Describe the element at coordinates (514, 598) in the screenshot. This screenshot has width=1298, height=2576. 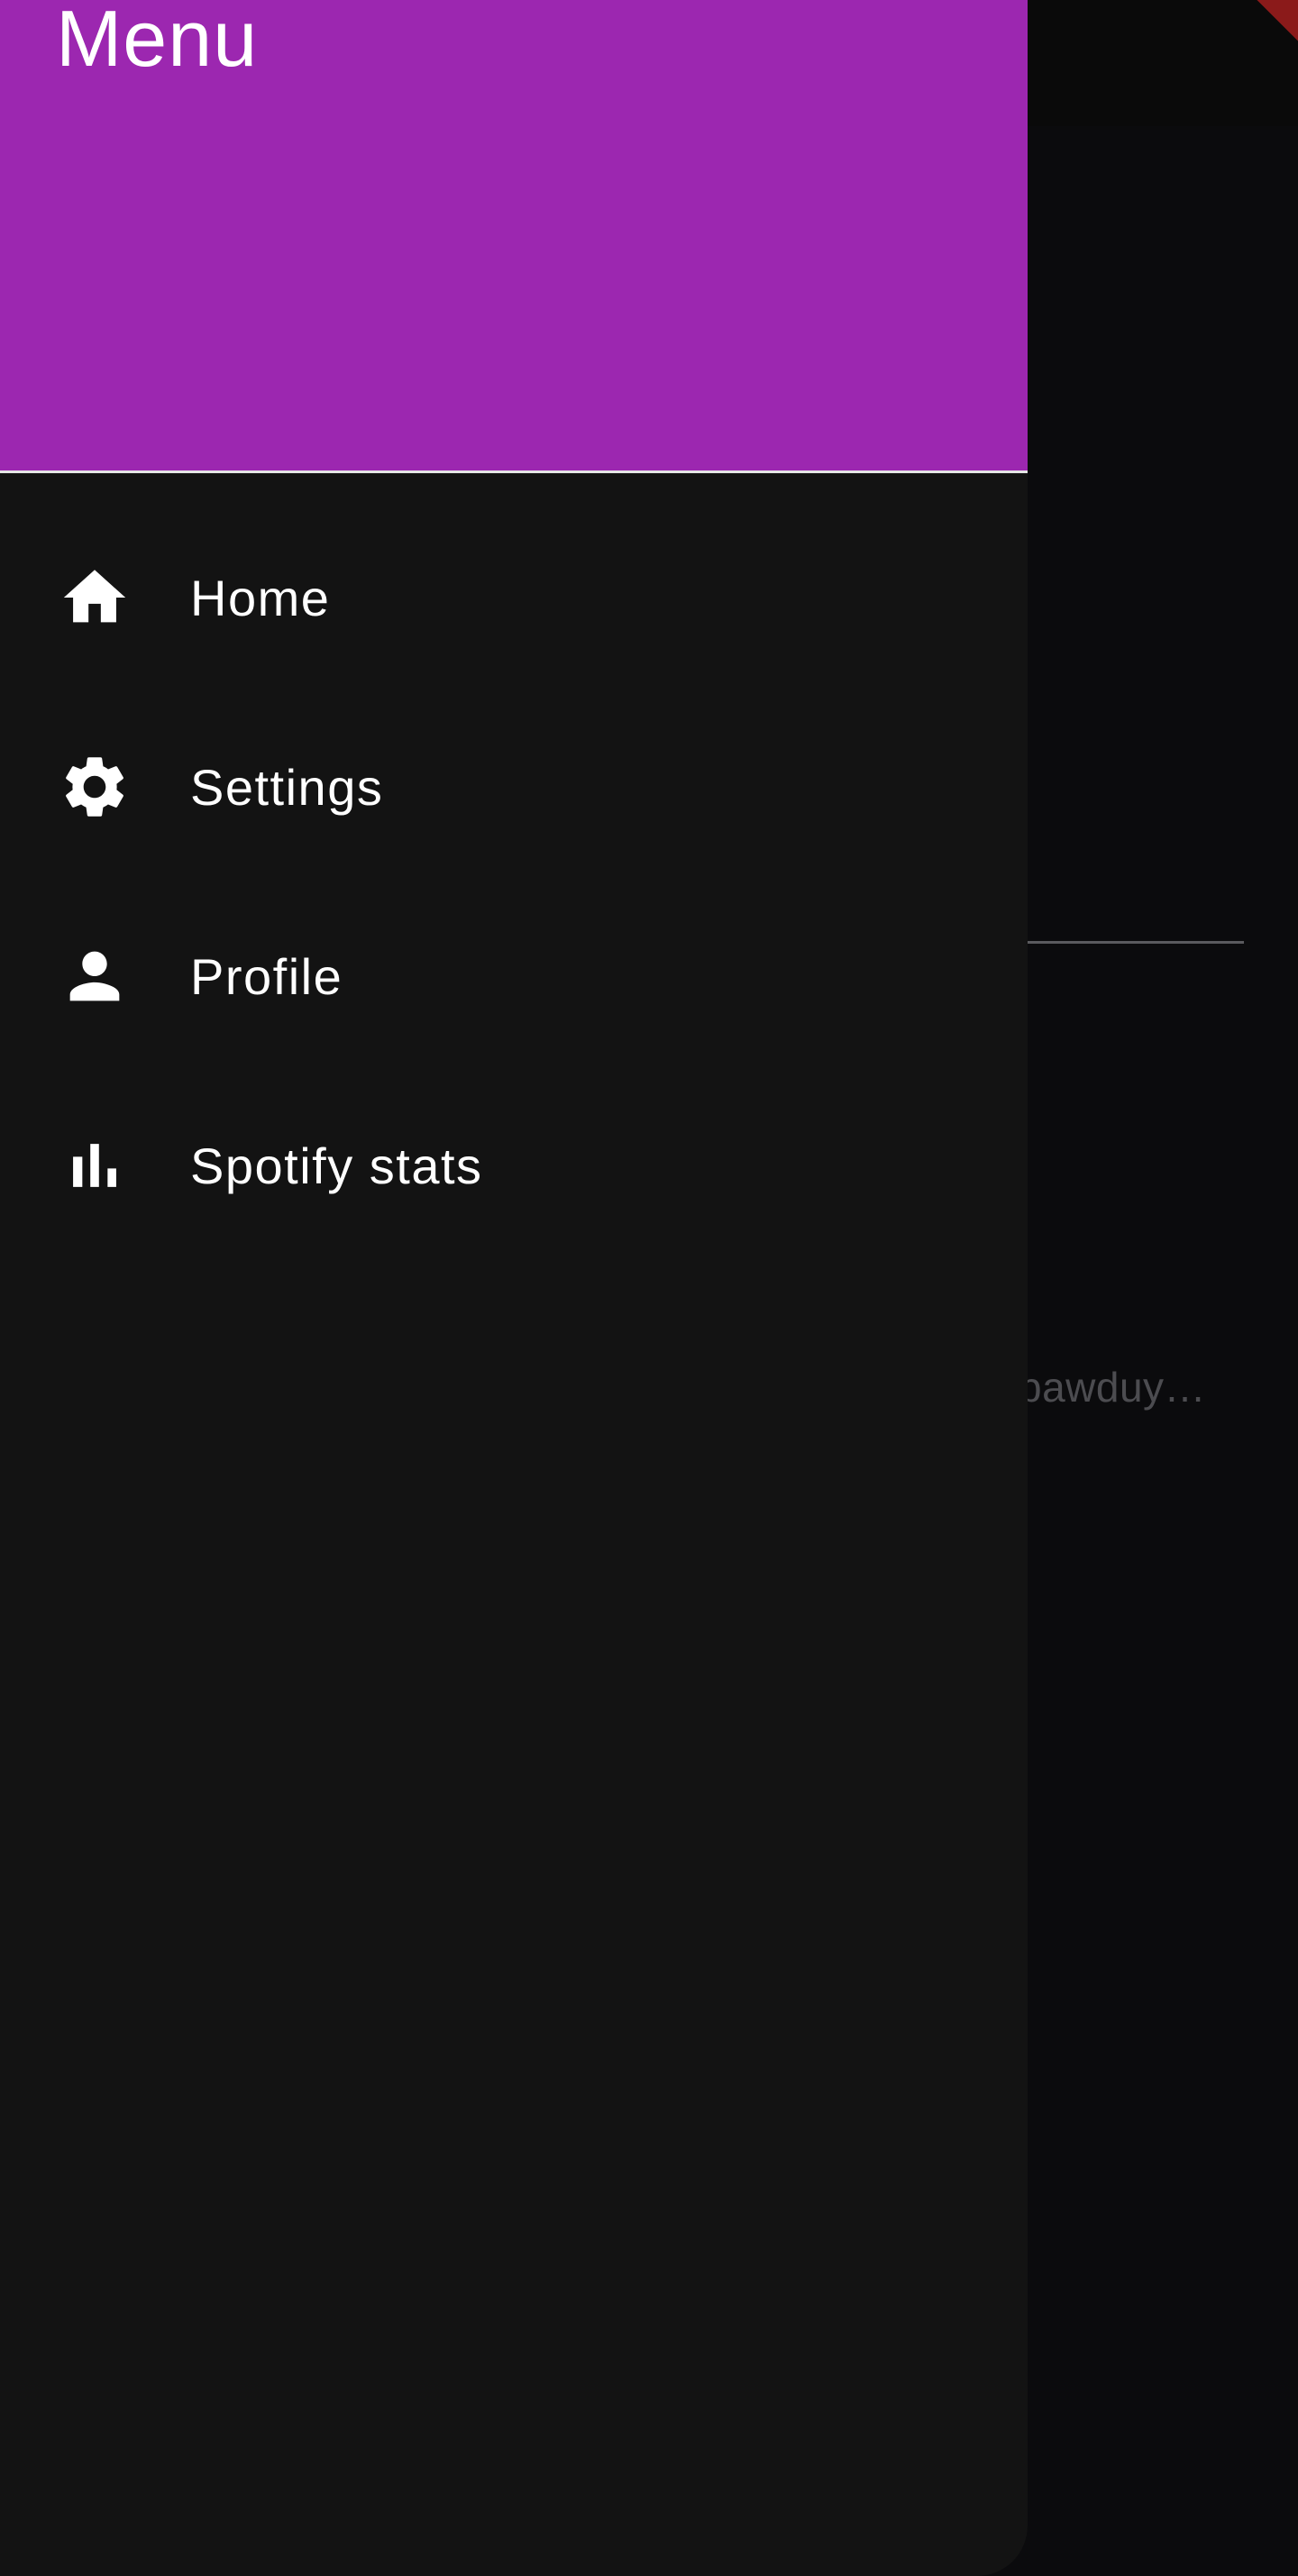
I see `menu-item-home: Home` at that location.